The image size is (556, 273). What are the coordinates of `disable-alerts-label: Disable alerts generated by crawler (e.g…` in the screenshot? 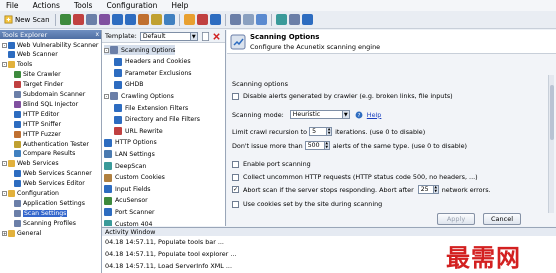 It's located at (348, 96).